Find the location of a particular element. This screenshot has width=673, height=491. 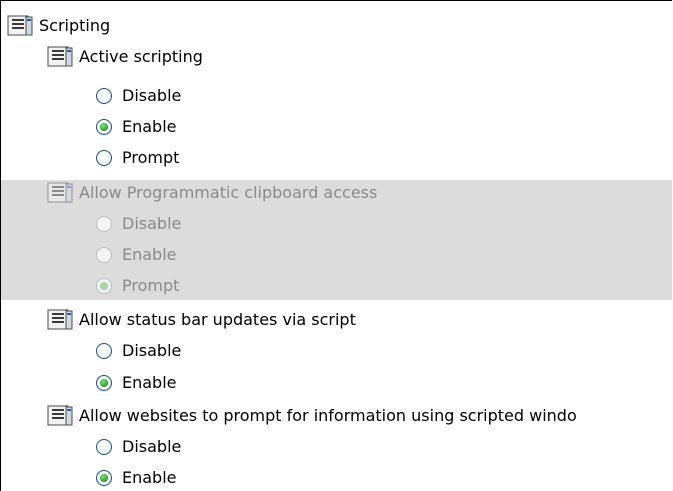

tree-item-scripting: Scripting is located at coordinates (336, 25).